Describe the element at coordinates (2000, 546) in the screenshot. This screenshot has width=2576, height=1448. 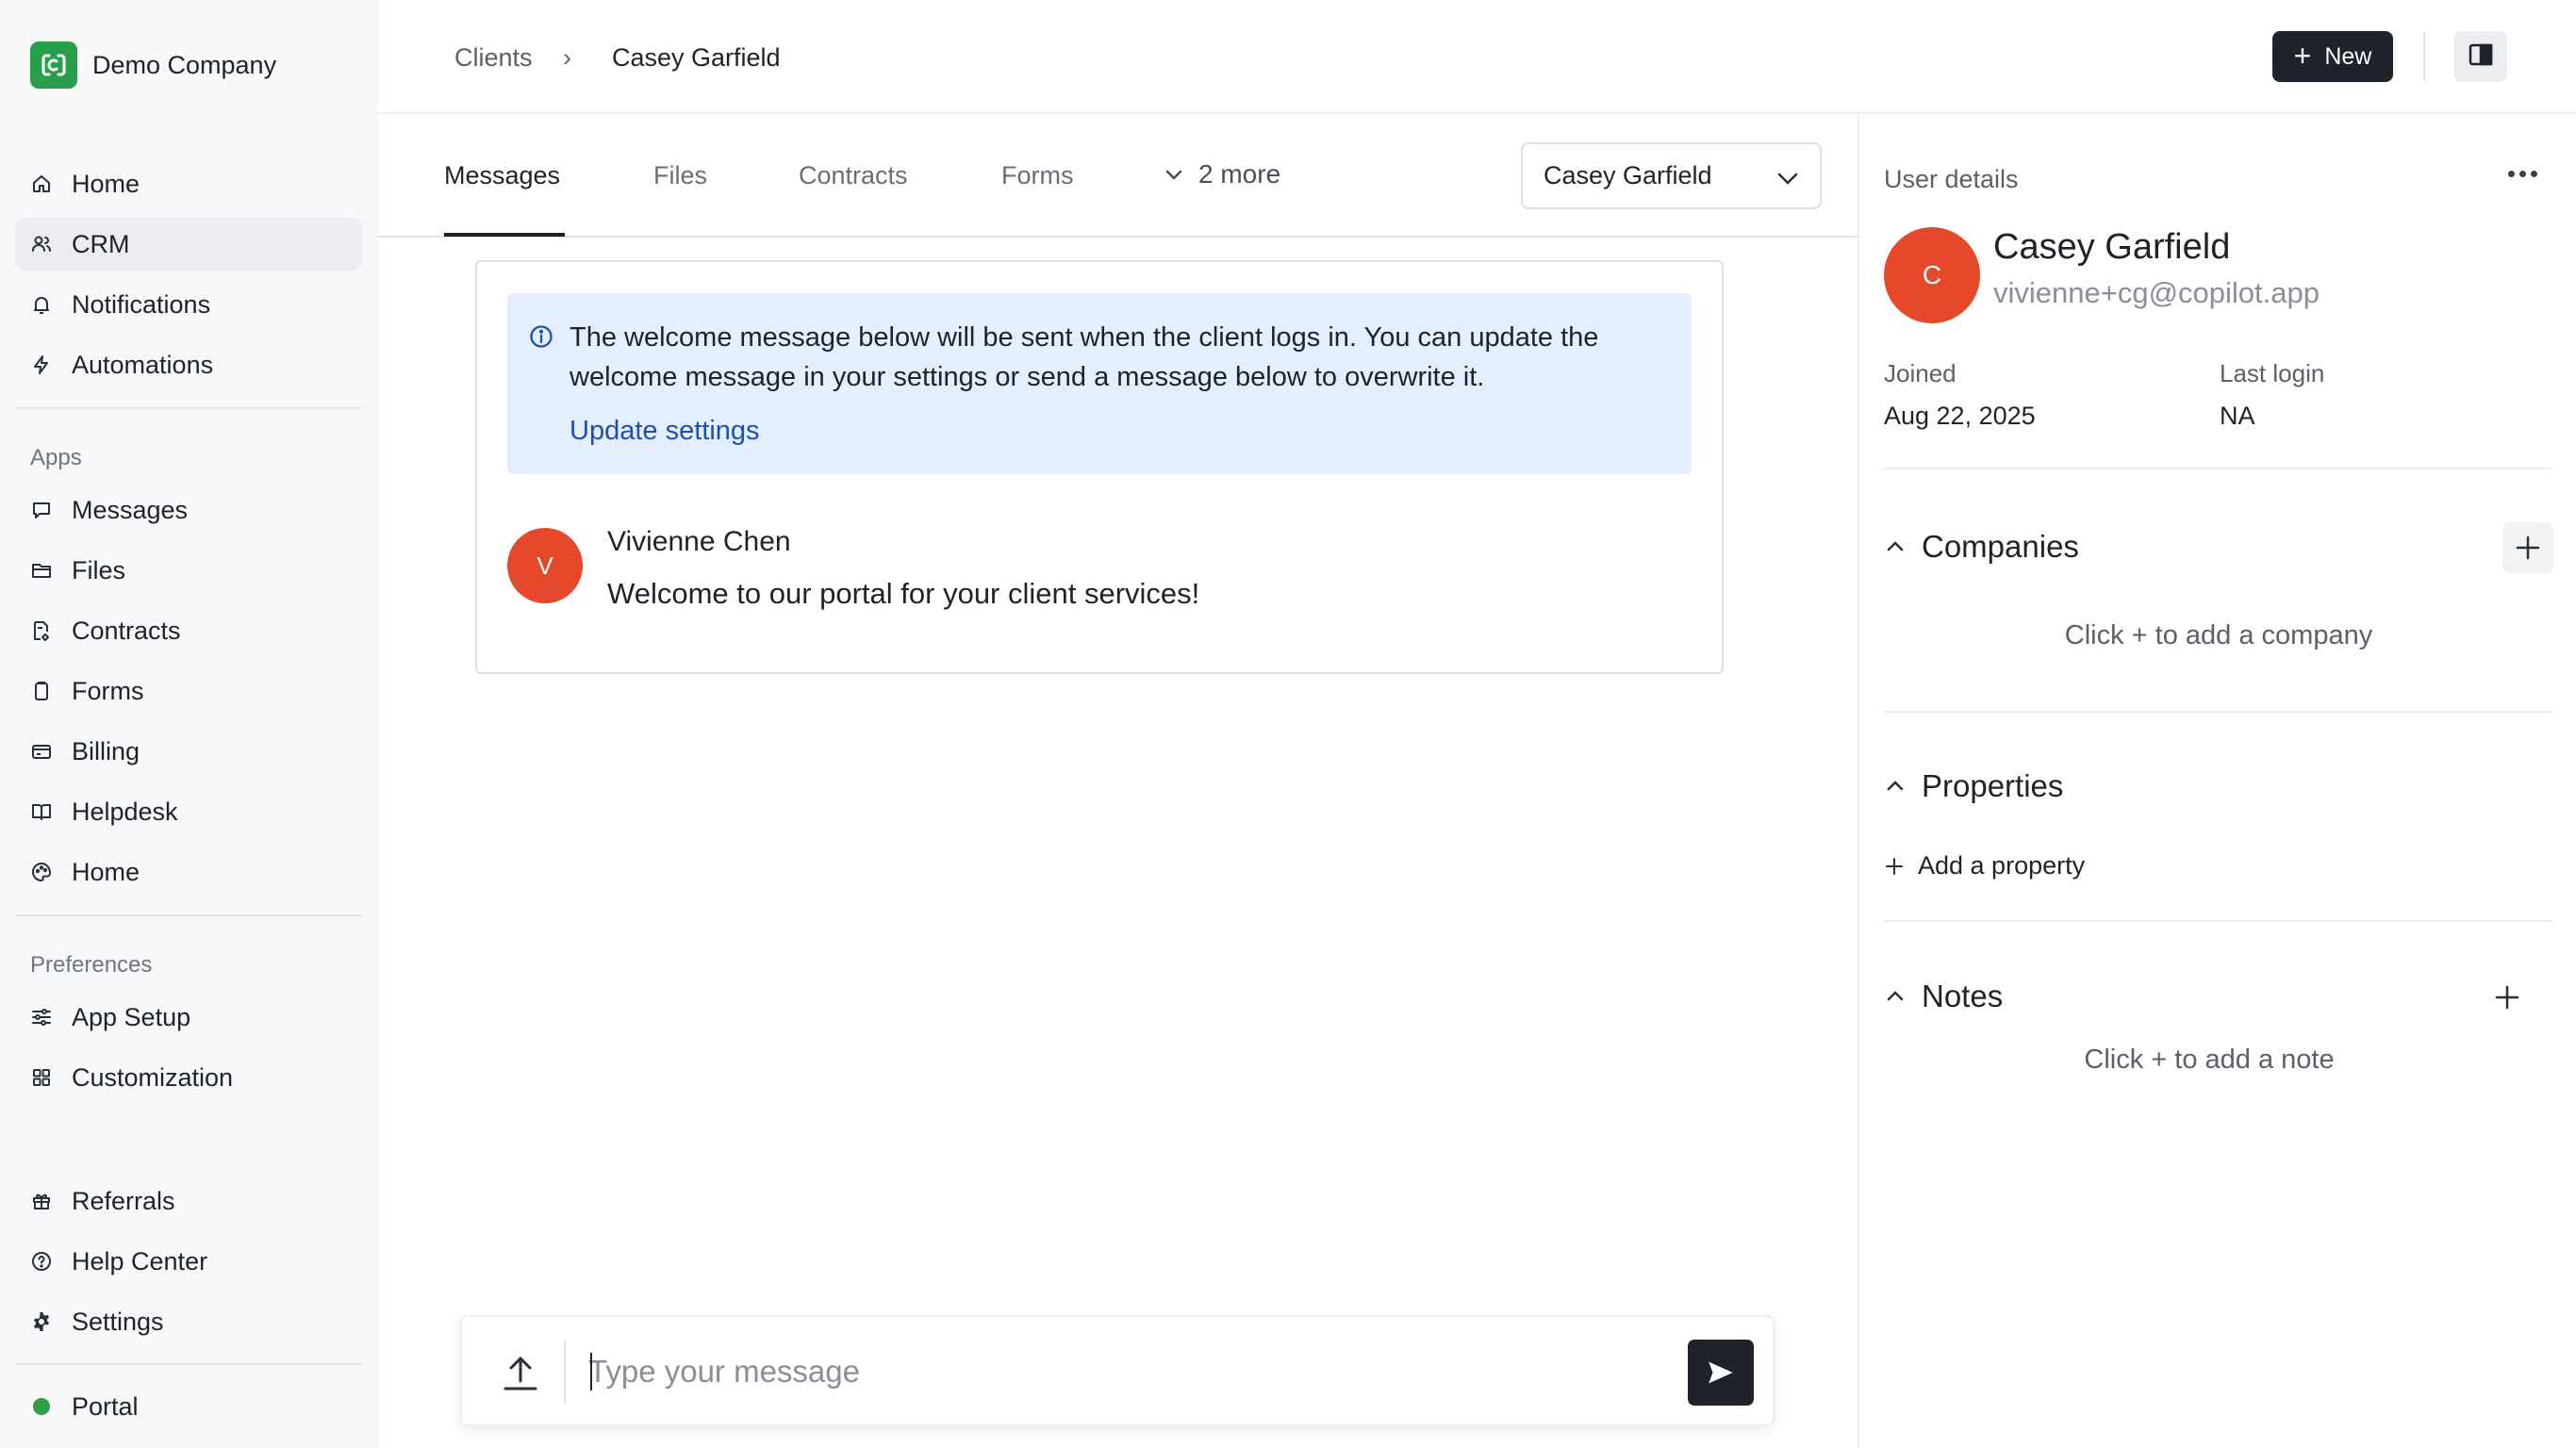
I see `companies-heading: Companies` at that location.